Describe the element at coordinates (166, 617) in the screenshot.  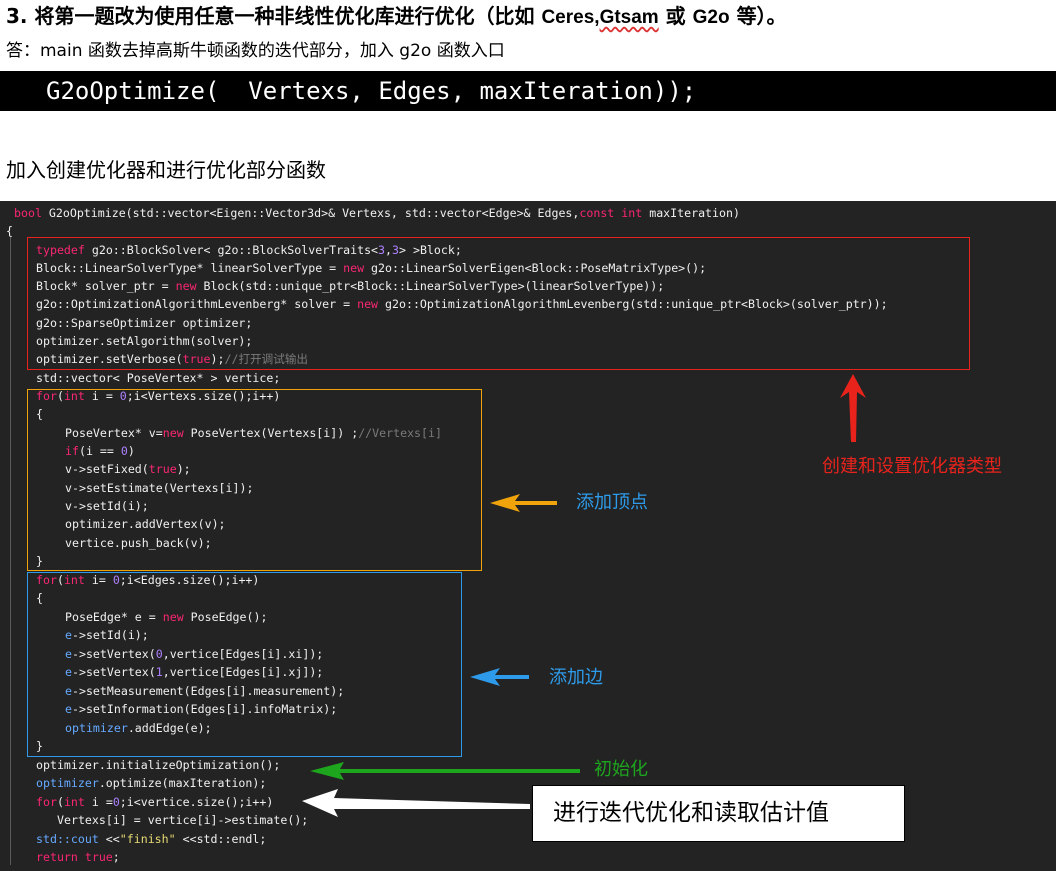
I see `code-line: PoseEdge* e = new PoseEdge();` at that location.